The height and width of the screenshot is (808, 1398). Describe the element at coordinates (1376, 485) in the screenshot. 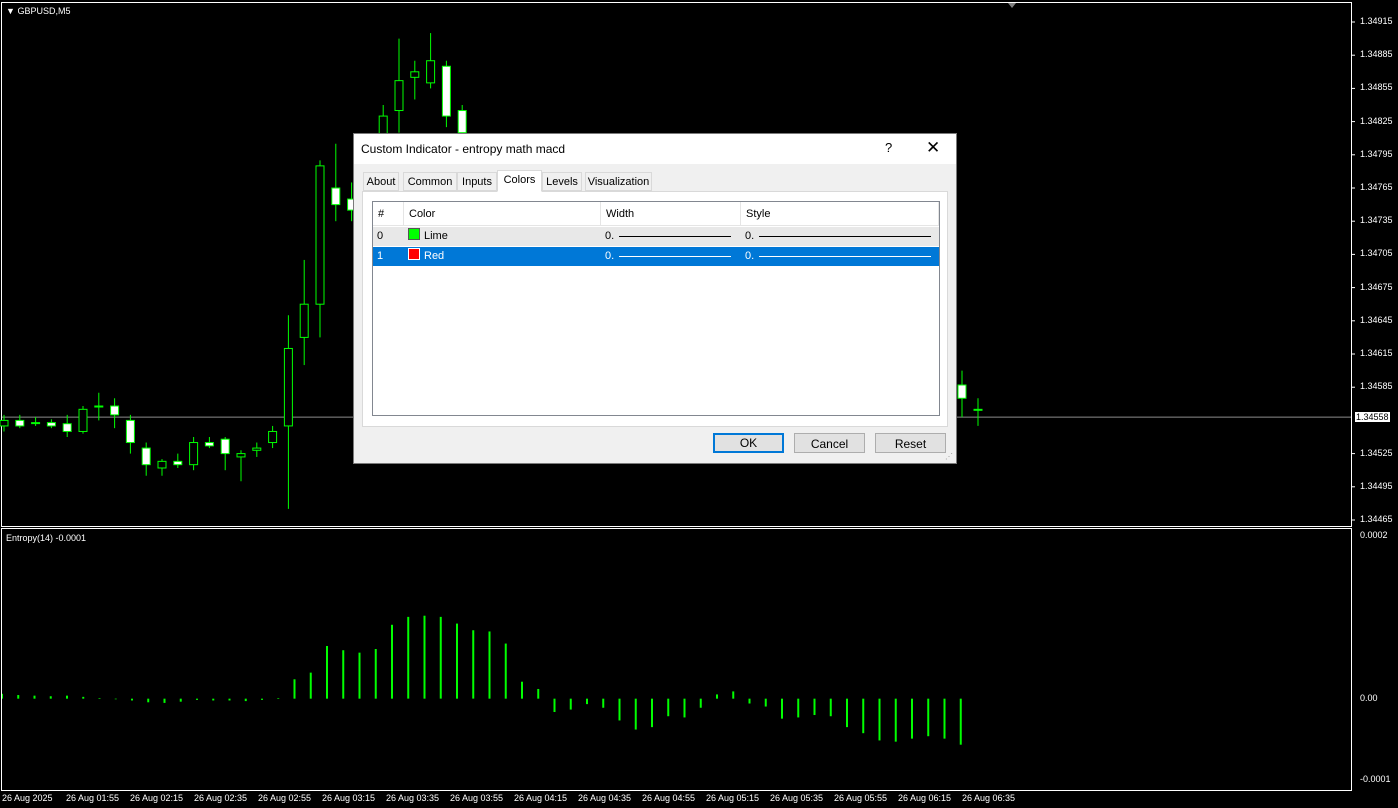

I see `price-tick-label: 1.34495` at that location.